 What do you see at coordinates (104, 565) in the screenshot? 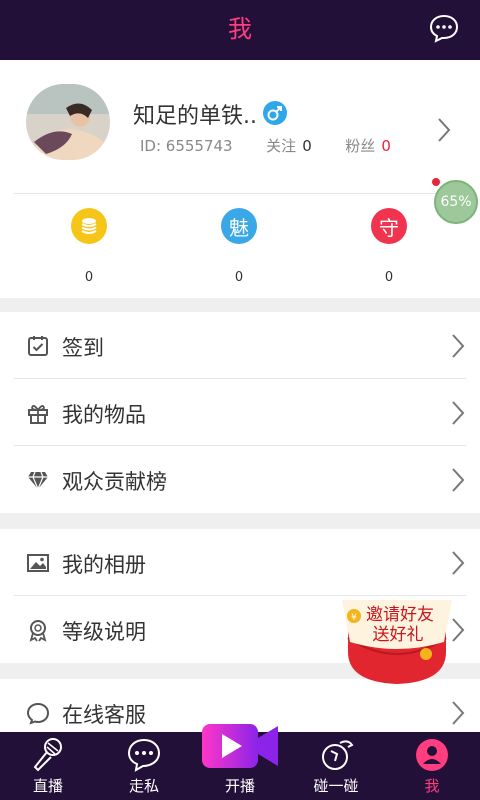
I see `menu-label: 我的相册` at bounding box center [104, 565].